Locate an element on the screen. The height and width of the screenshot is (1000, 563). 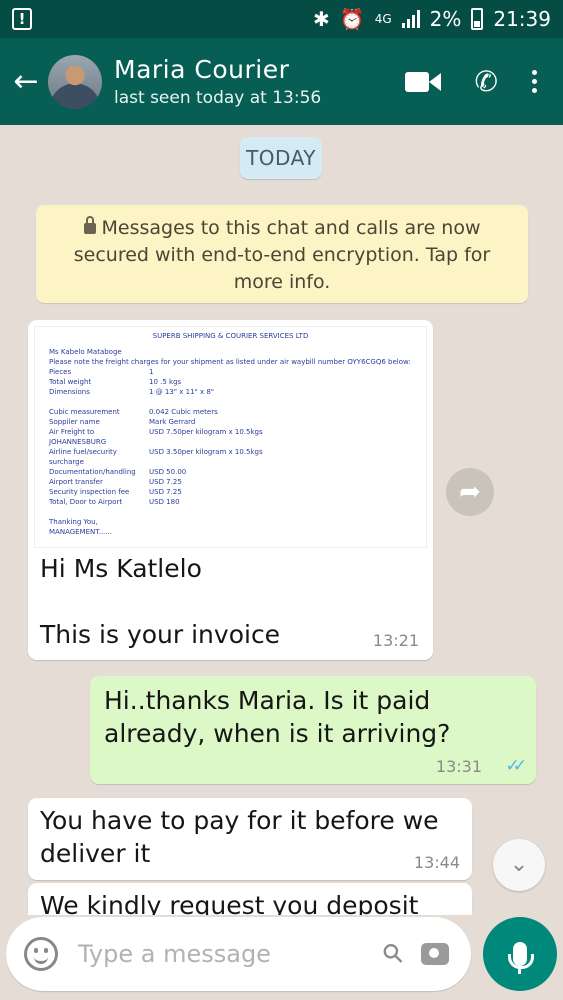
battery-percent: 2% is located at coordinates (445, 19).